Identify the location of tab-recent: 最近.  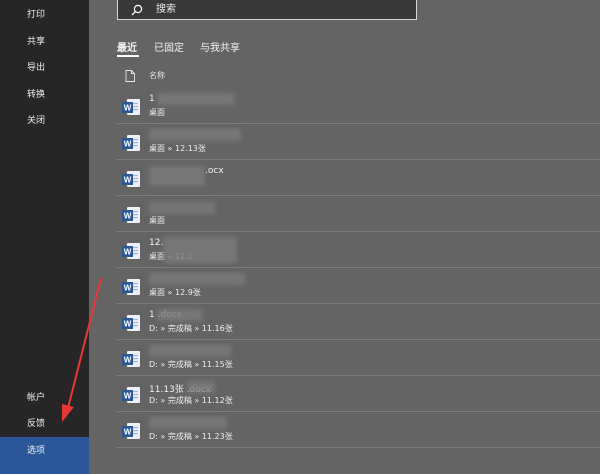
(127, 46).